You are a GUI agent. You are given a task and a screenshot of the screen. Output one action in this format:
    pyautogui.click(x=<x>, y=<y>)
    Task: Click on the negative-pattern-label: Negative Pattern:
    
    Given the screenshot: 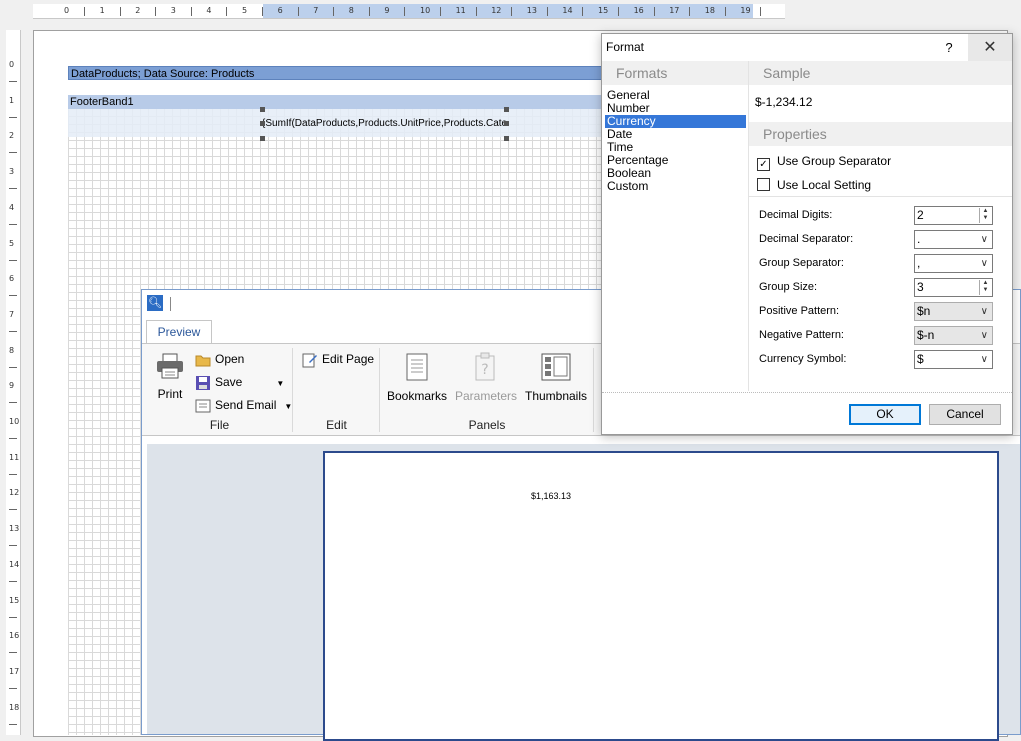 What is the action you would take?
    pyautogui.click(x=801, y=335)
    